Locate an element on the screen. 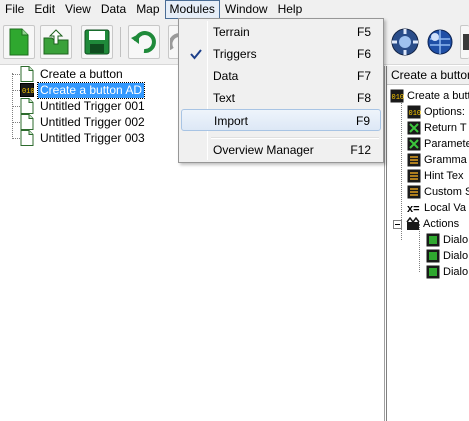 This screenshot has height=421, width=469. menu-item-label: Data is located at coordinates (226, 76).